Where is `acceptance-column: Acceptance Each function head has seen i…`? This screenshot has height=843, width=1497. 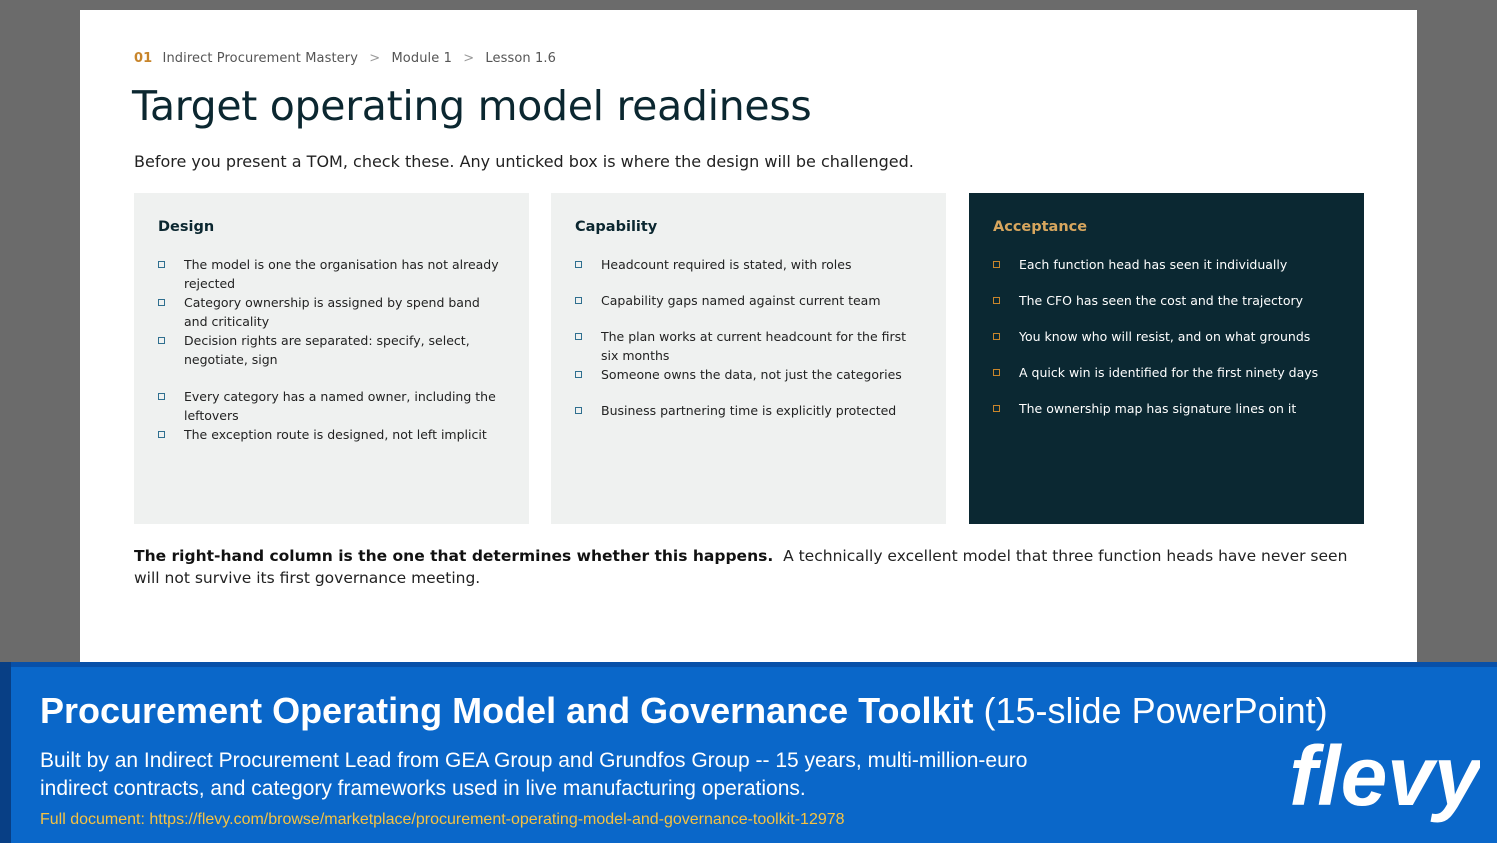 acceptance-column: Acceptance Each function head has seen i… is located at coordinates (1166, 358).